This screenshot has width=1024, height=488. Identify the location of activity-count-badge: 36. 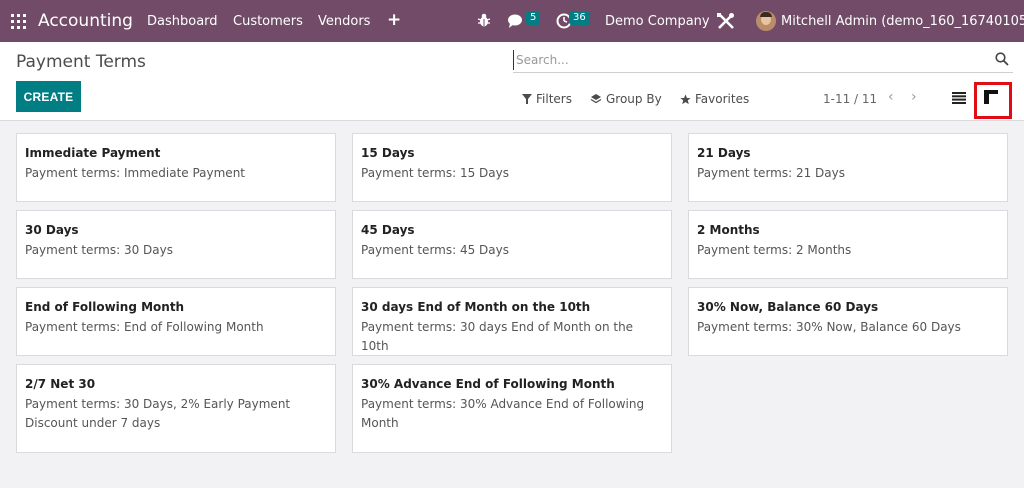
(579, 18).